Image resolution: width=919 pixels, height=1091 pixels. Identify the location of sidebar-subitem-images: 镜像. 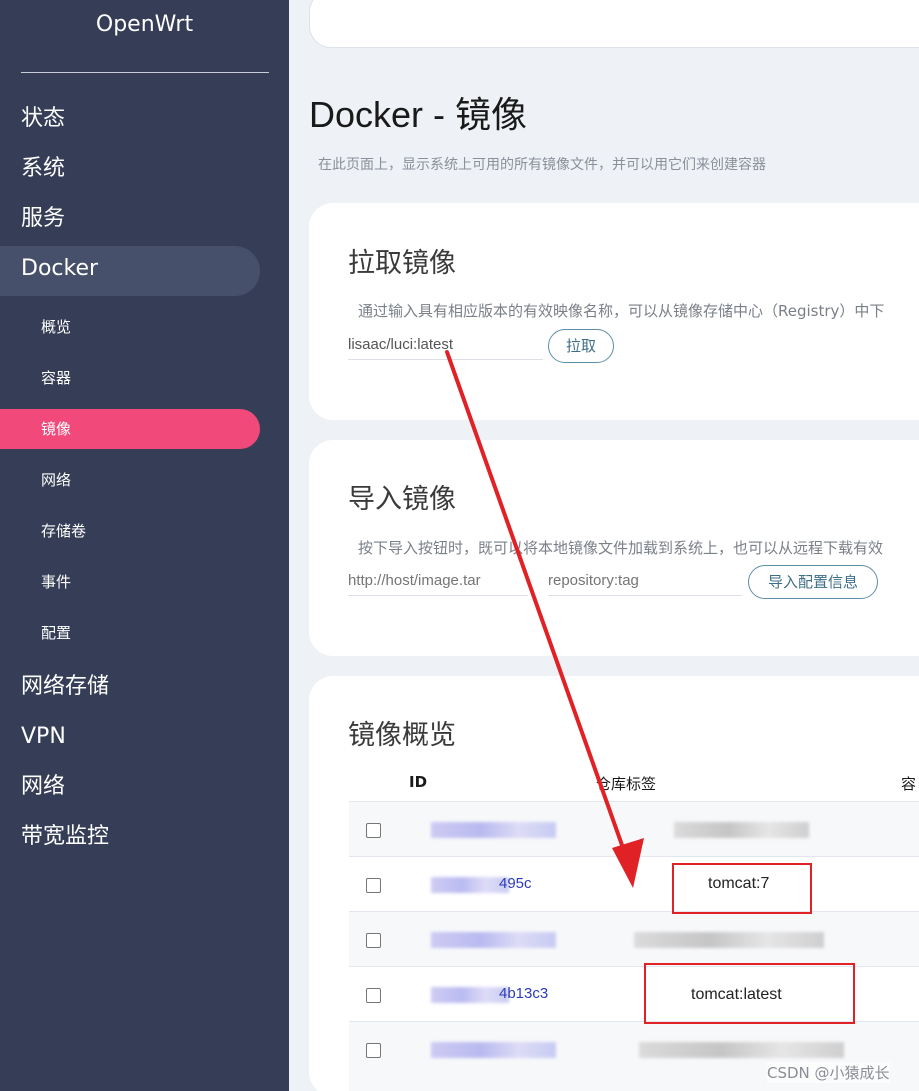
(130, 429).